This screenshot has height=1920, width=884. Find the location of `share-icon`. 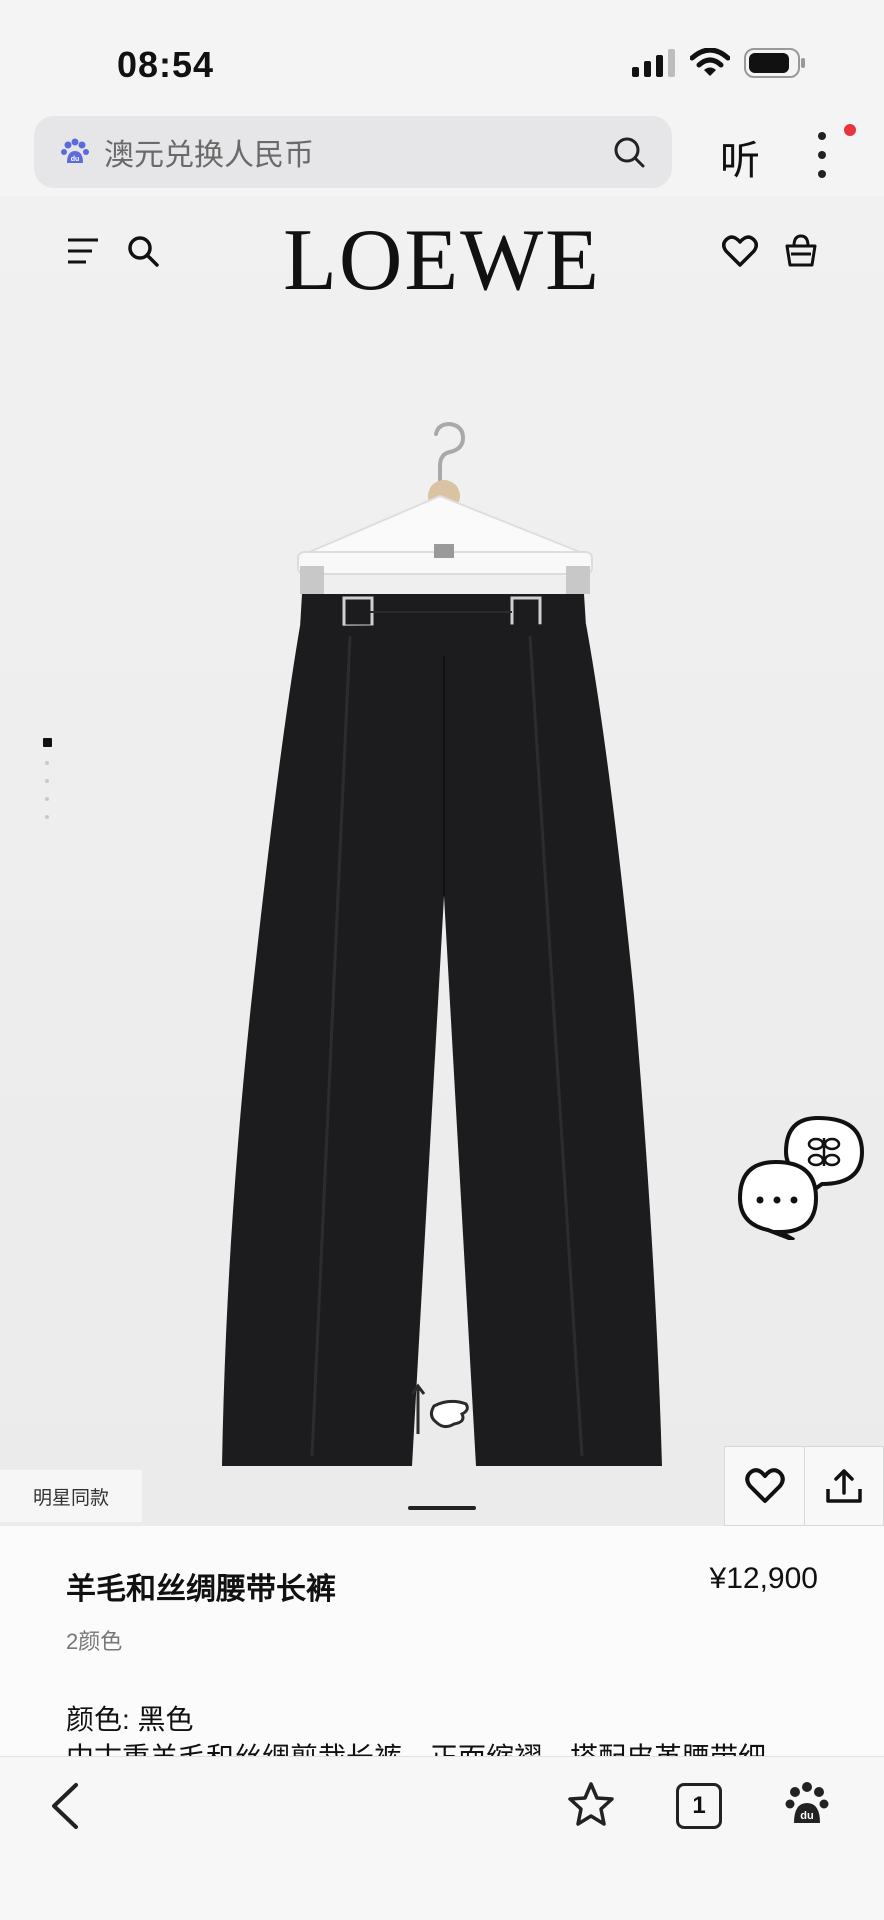

share-icon is located at coordinates (844, 1486).